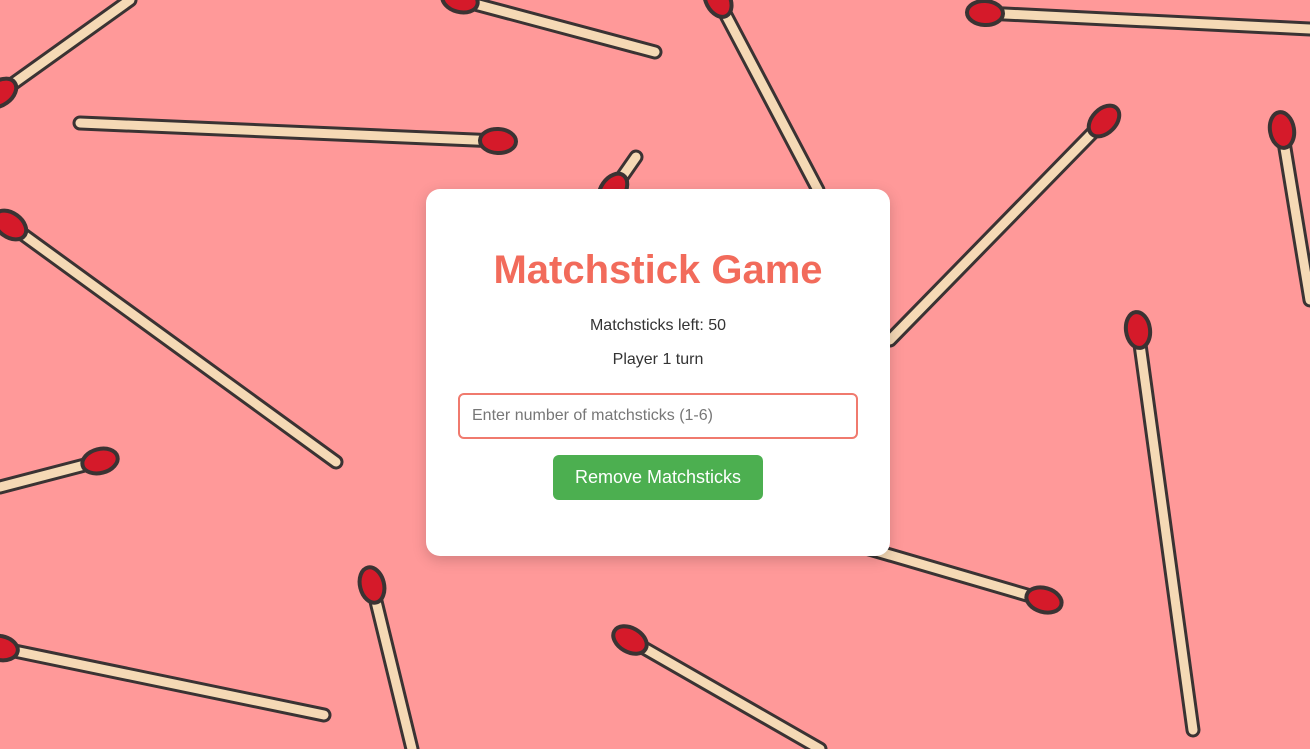 This screenshot has width=1310, height=749. I want to click on remove-matchsticks-button: Remove Matchsticks, so click(658, 477).